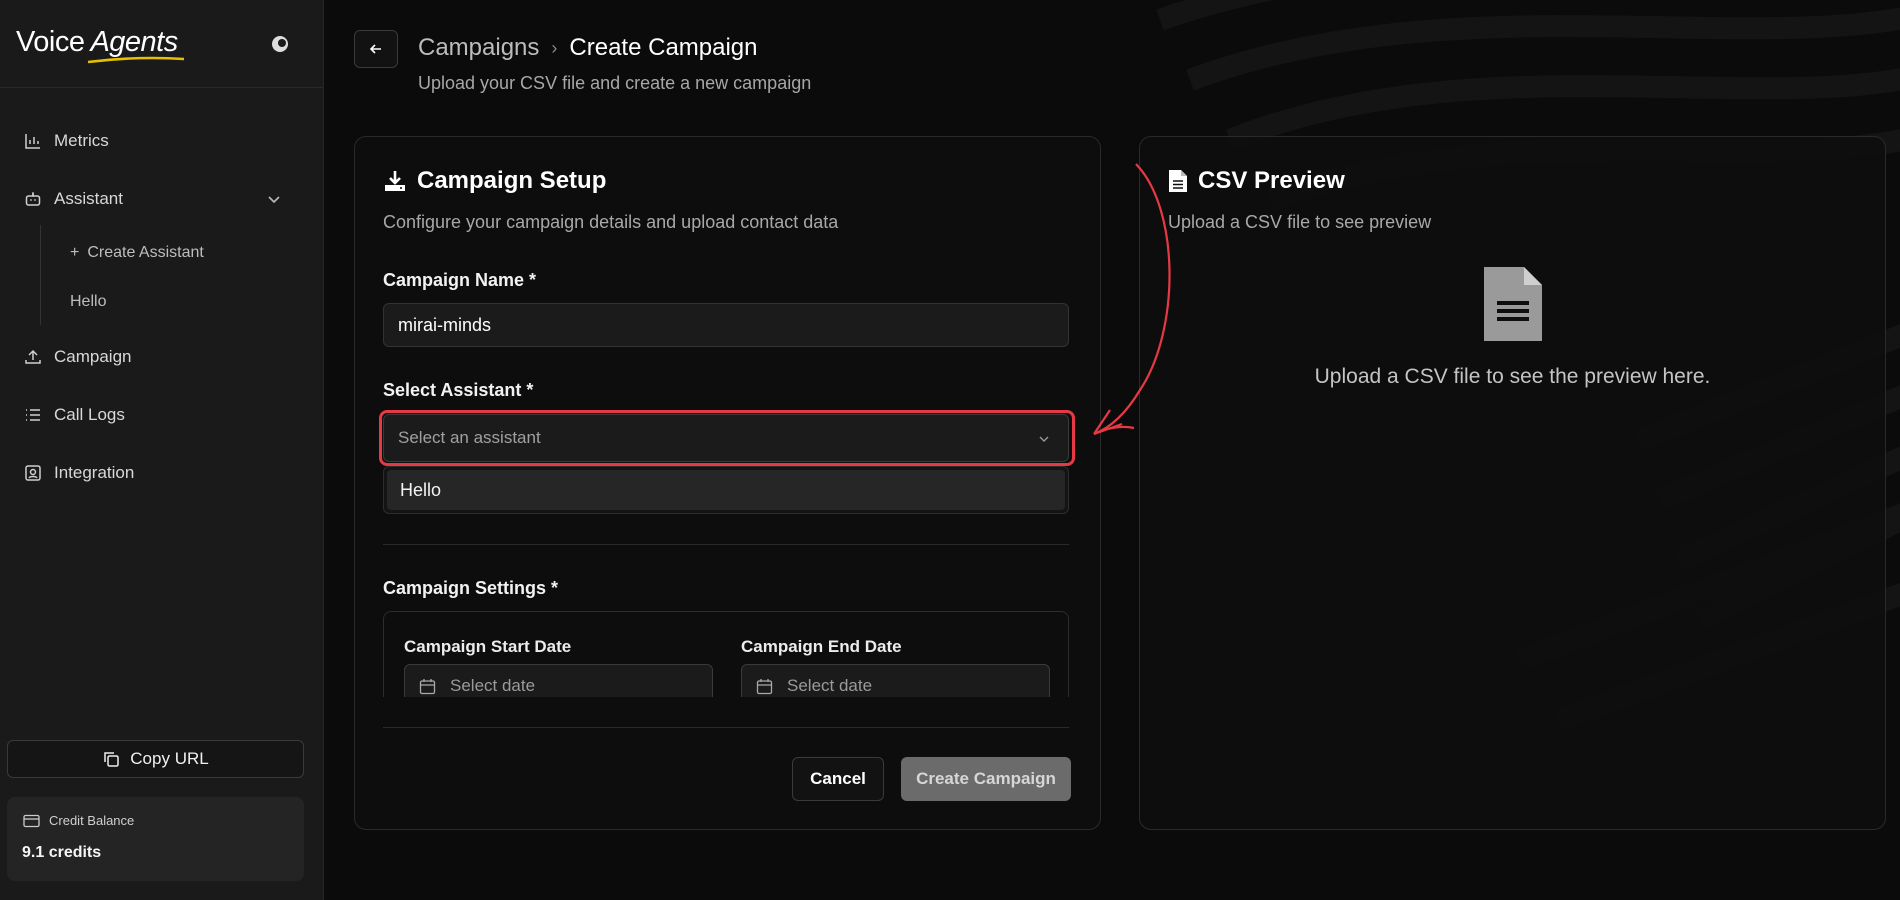 The width and height of the screenshot is (1900, 900). Describe the element at coordinates (93, 356) in the screenshot. I see `sidebar-item-label: Campaign` at that location.